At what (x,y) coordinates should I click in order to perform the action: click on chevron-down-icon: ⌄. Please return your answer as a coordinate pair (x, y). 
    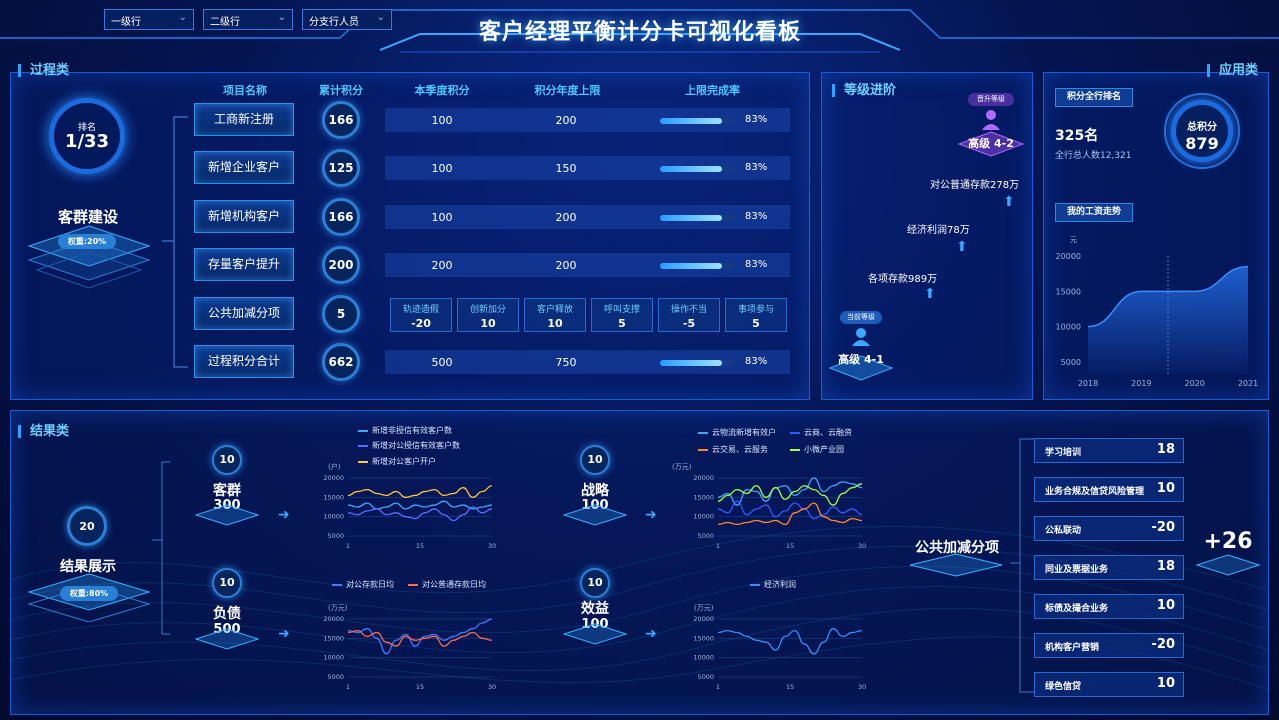
    Looking at the image, I should click on (281, 17).